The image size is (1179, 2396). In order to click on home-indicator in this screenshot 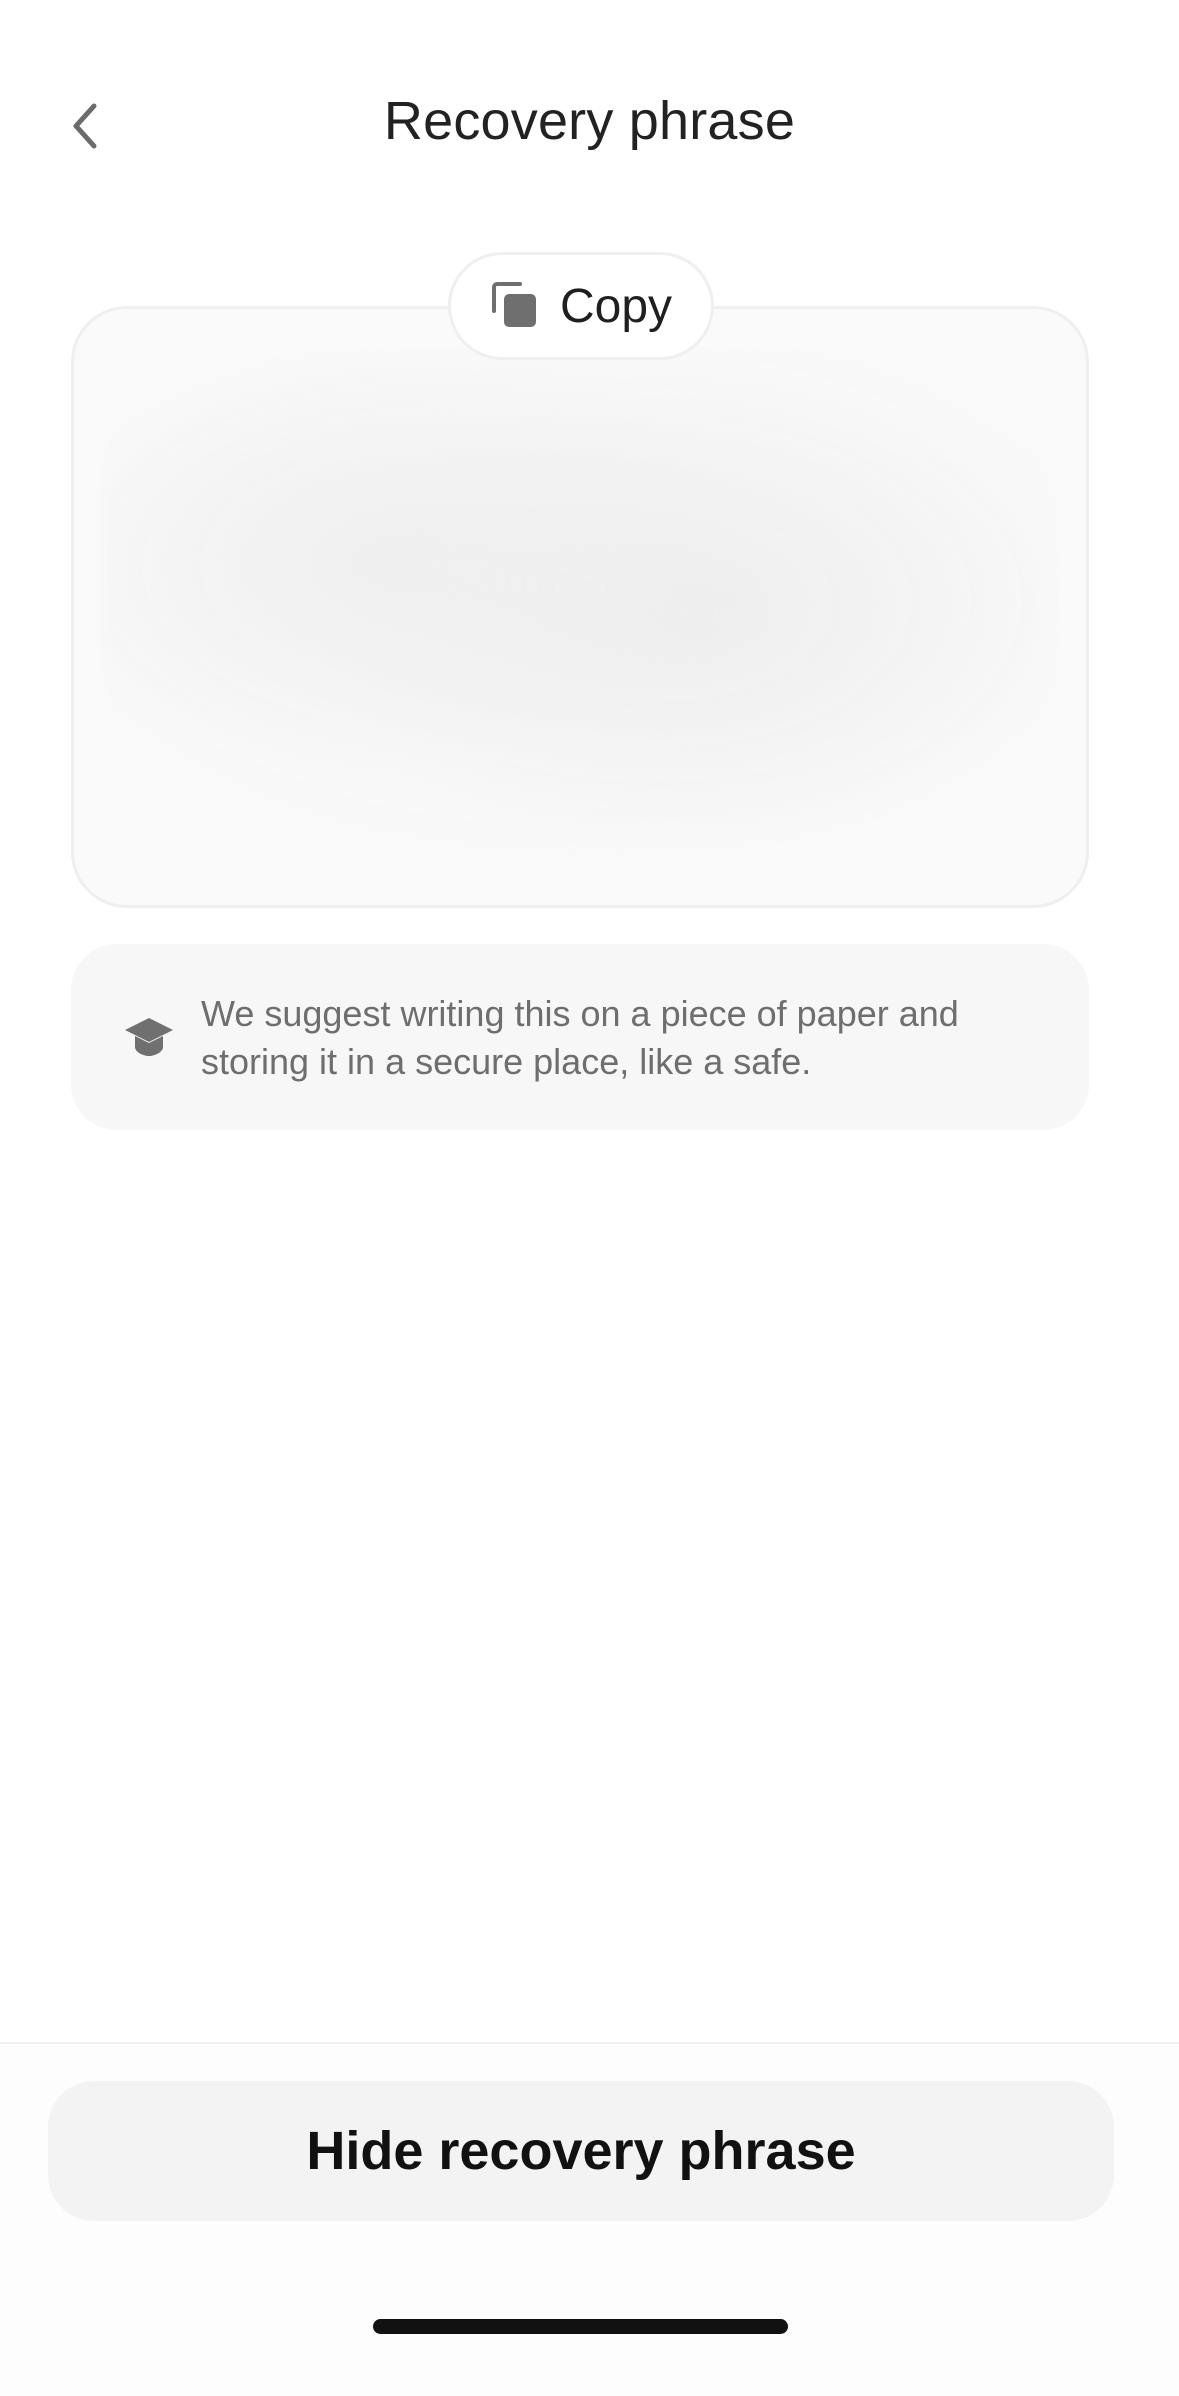, I will do `click(580, 2326)`.